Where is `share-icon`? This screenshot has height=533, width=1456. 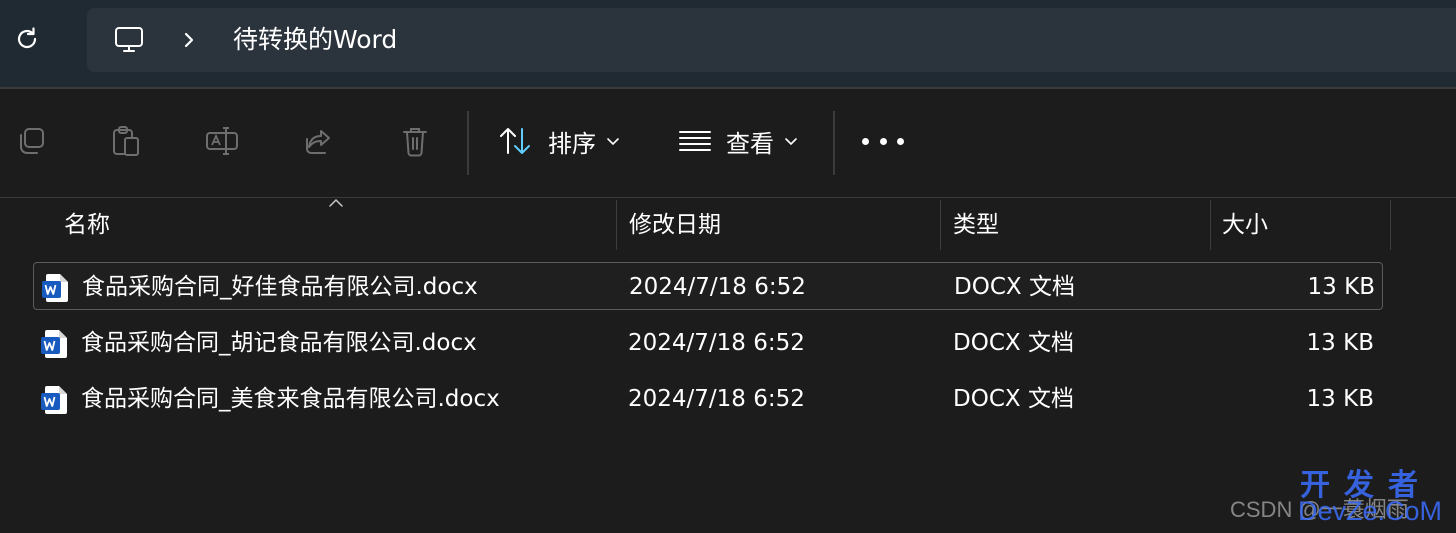 share-icon is located at coordinates (318, 142).